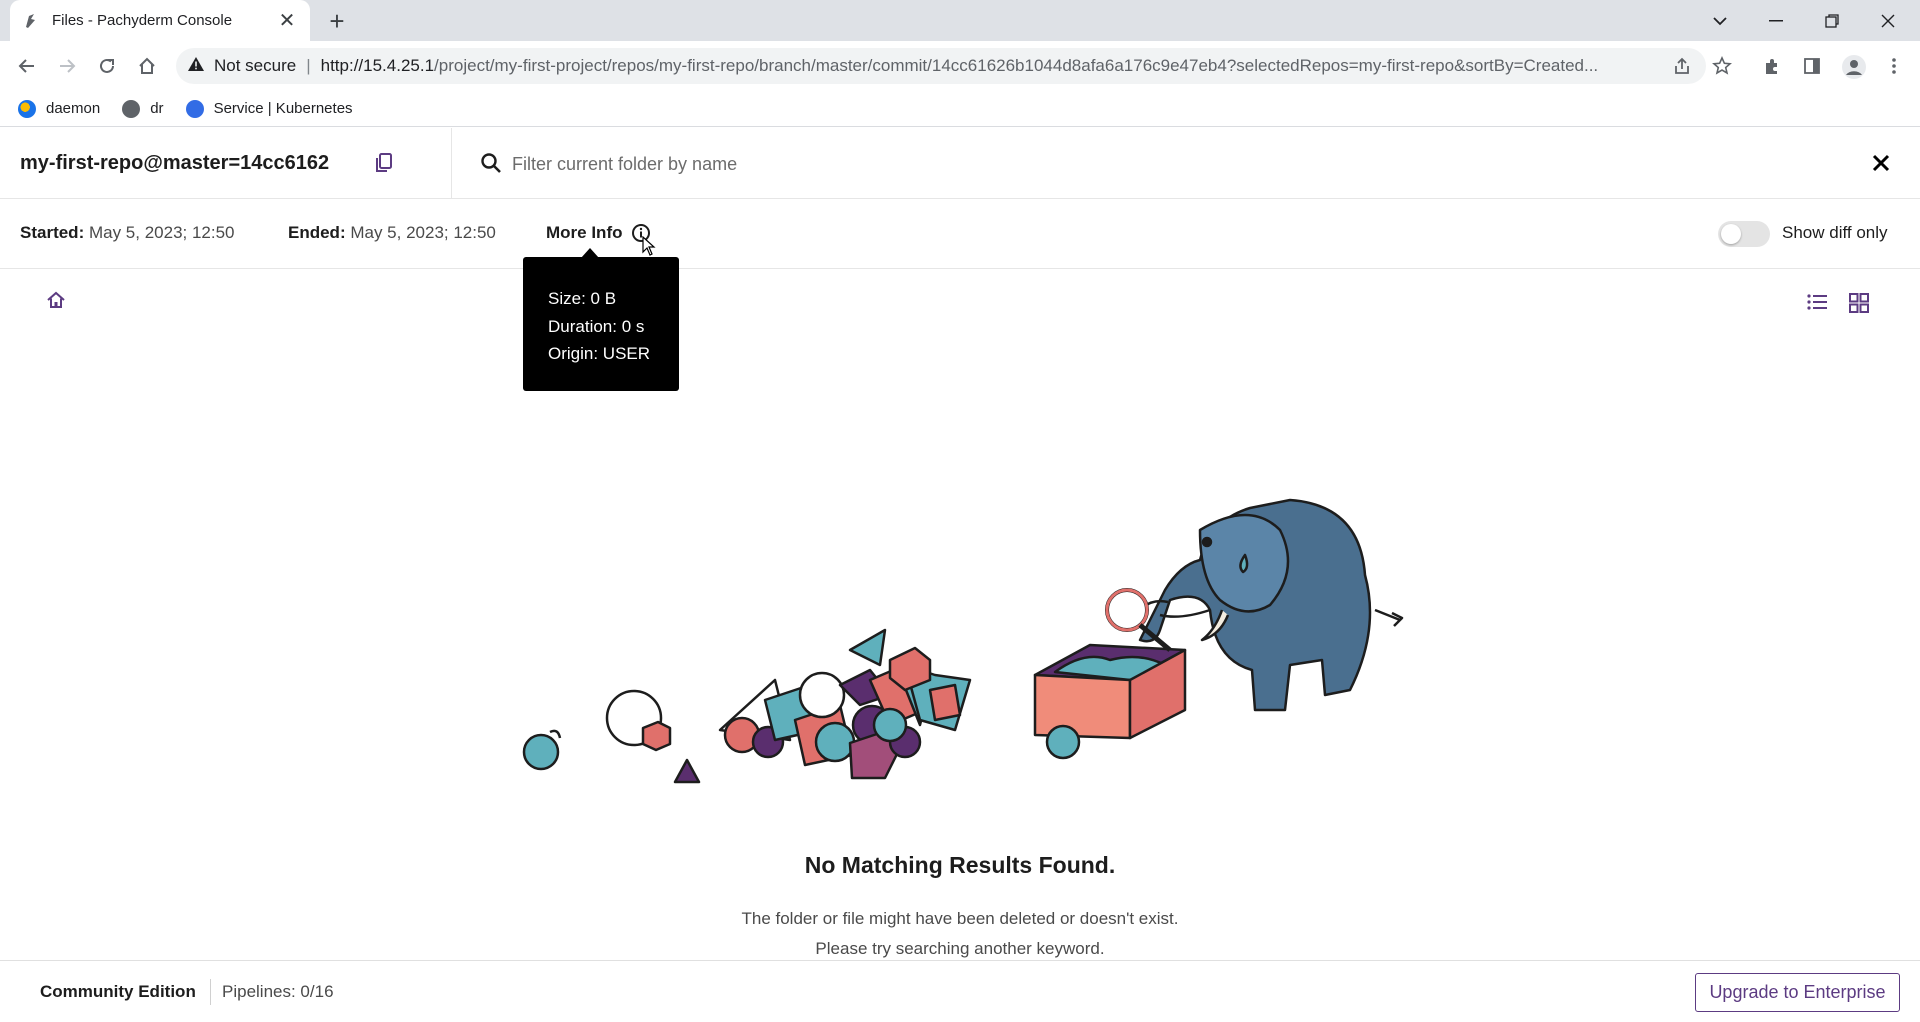 This screenshot has width=1920, height=1022. I want to click on side-panel-icon, so click(1812, 66).